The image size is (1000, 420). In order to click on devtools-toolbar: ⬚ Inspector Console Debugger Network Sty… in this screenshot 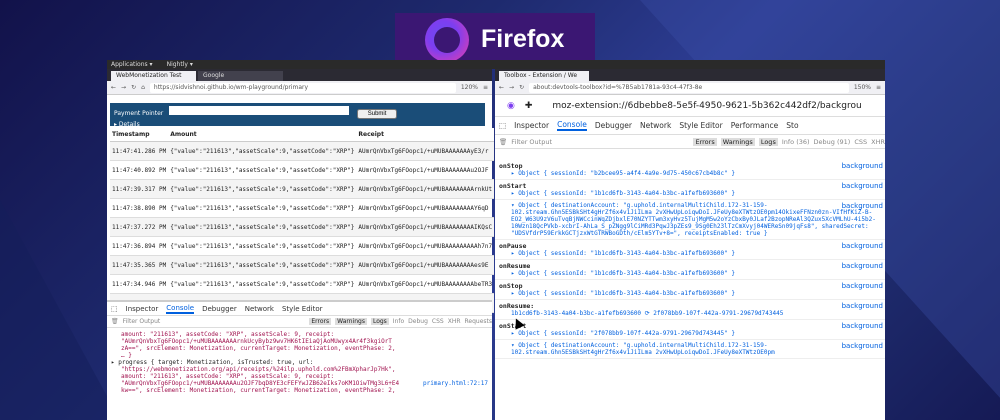, I will do `click(690, 126)`.